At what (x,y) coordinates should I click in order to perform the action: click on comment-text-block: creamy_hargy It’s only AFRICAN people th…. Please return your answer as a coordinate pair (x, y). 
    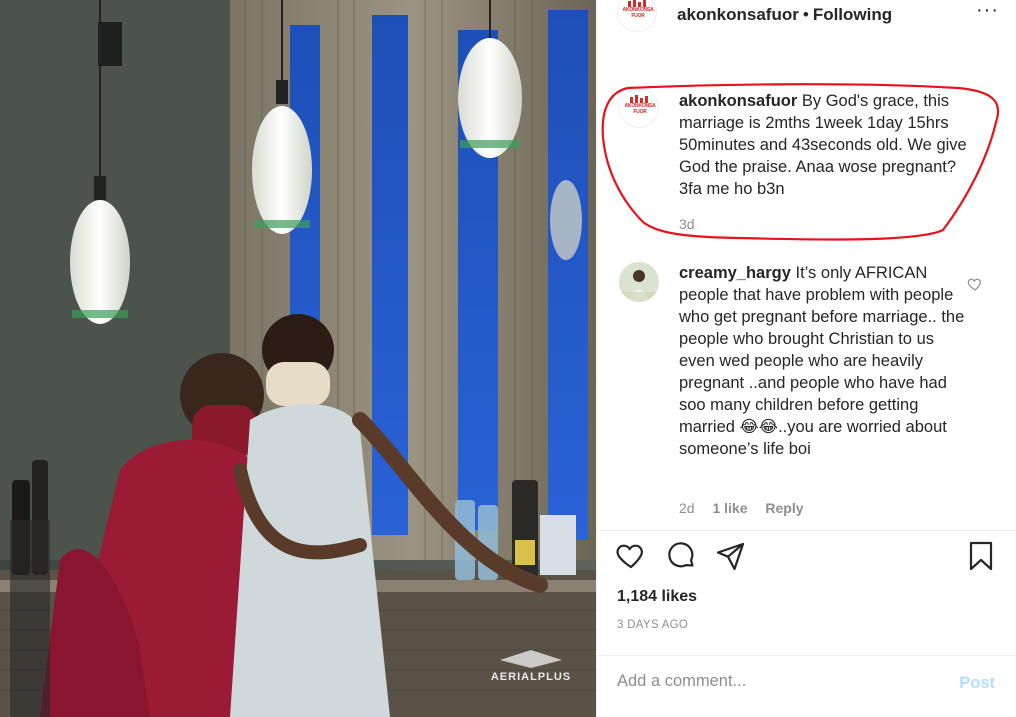
    Looking at the image, I should click on (824, 361).